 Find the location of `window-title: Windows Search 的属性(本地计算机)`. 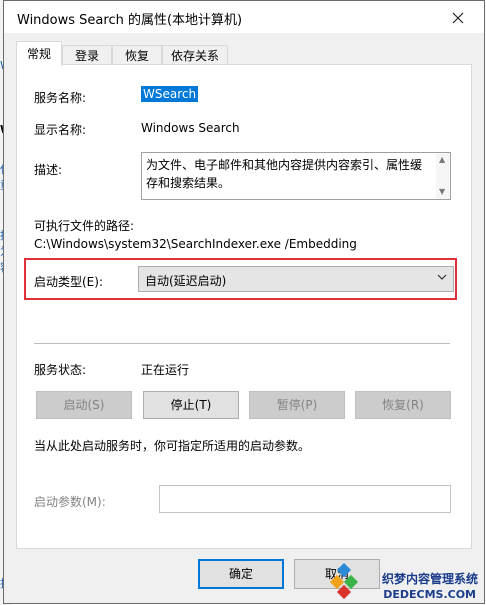

window-title: Windows Search 的属性(本地计算机) is located at coordinates (130, 20).